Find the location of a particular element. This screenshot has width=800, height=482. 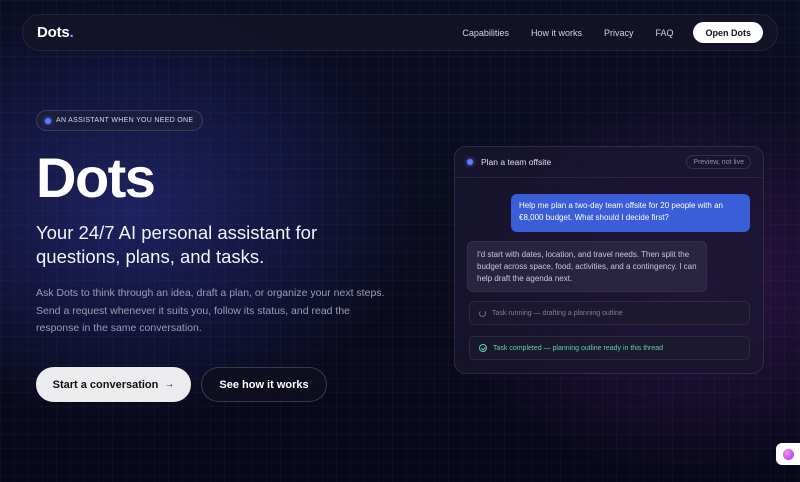

hero-badge: AN ASSISTANT WHEN YOU NEED ONE is located at coordinates (120, 120).